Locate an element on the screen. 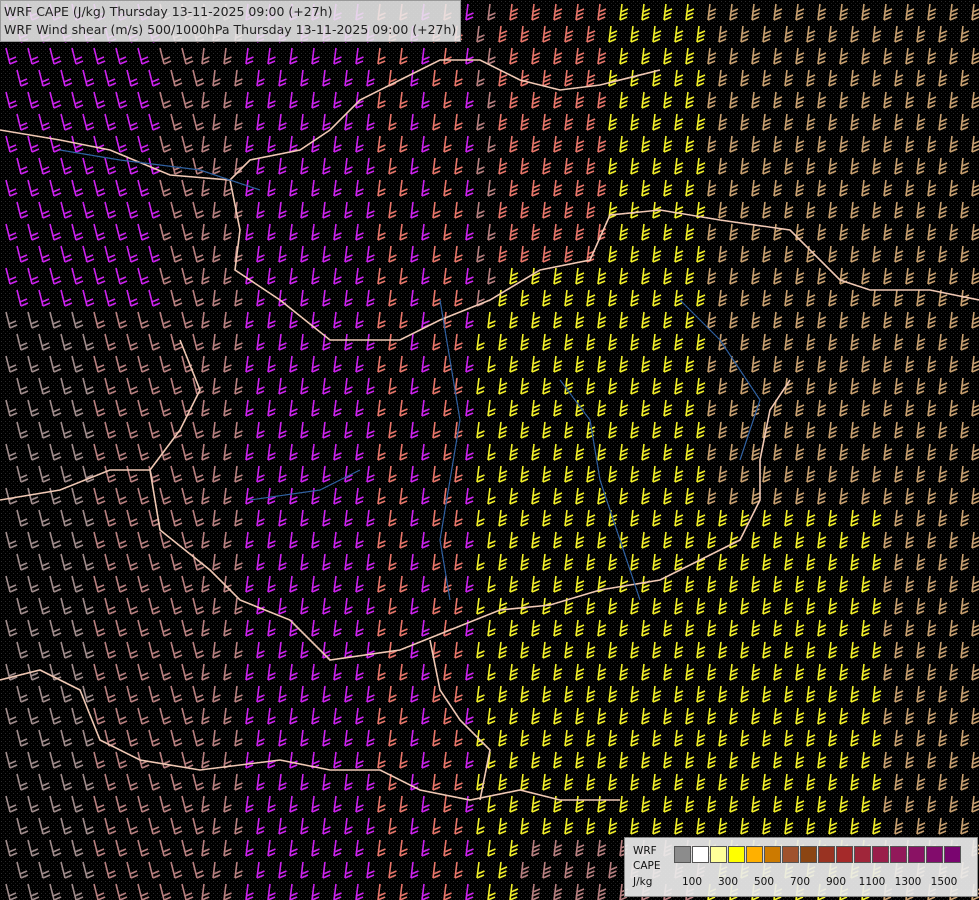  legend-label-source: WRF is located at coordinates (645, 851).